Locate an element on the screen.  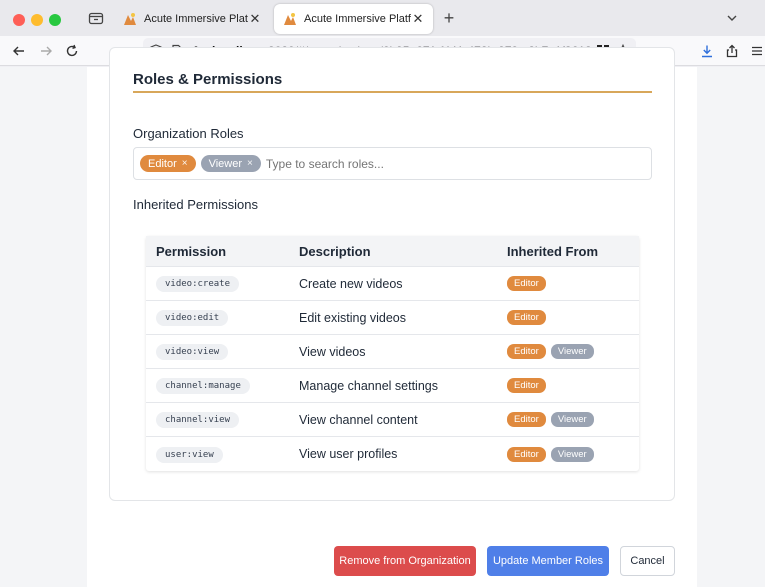
table-row: video:edit Edit existing videos Editor is located at coordinates (392, 318).